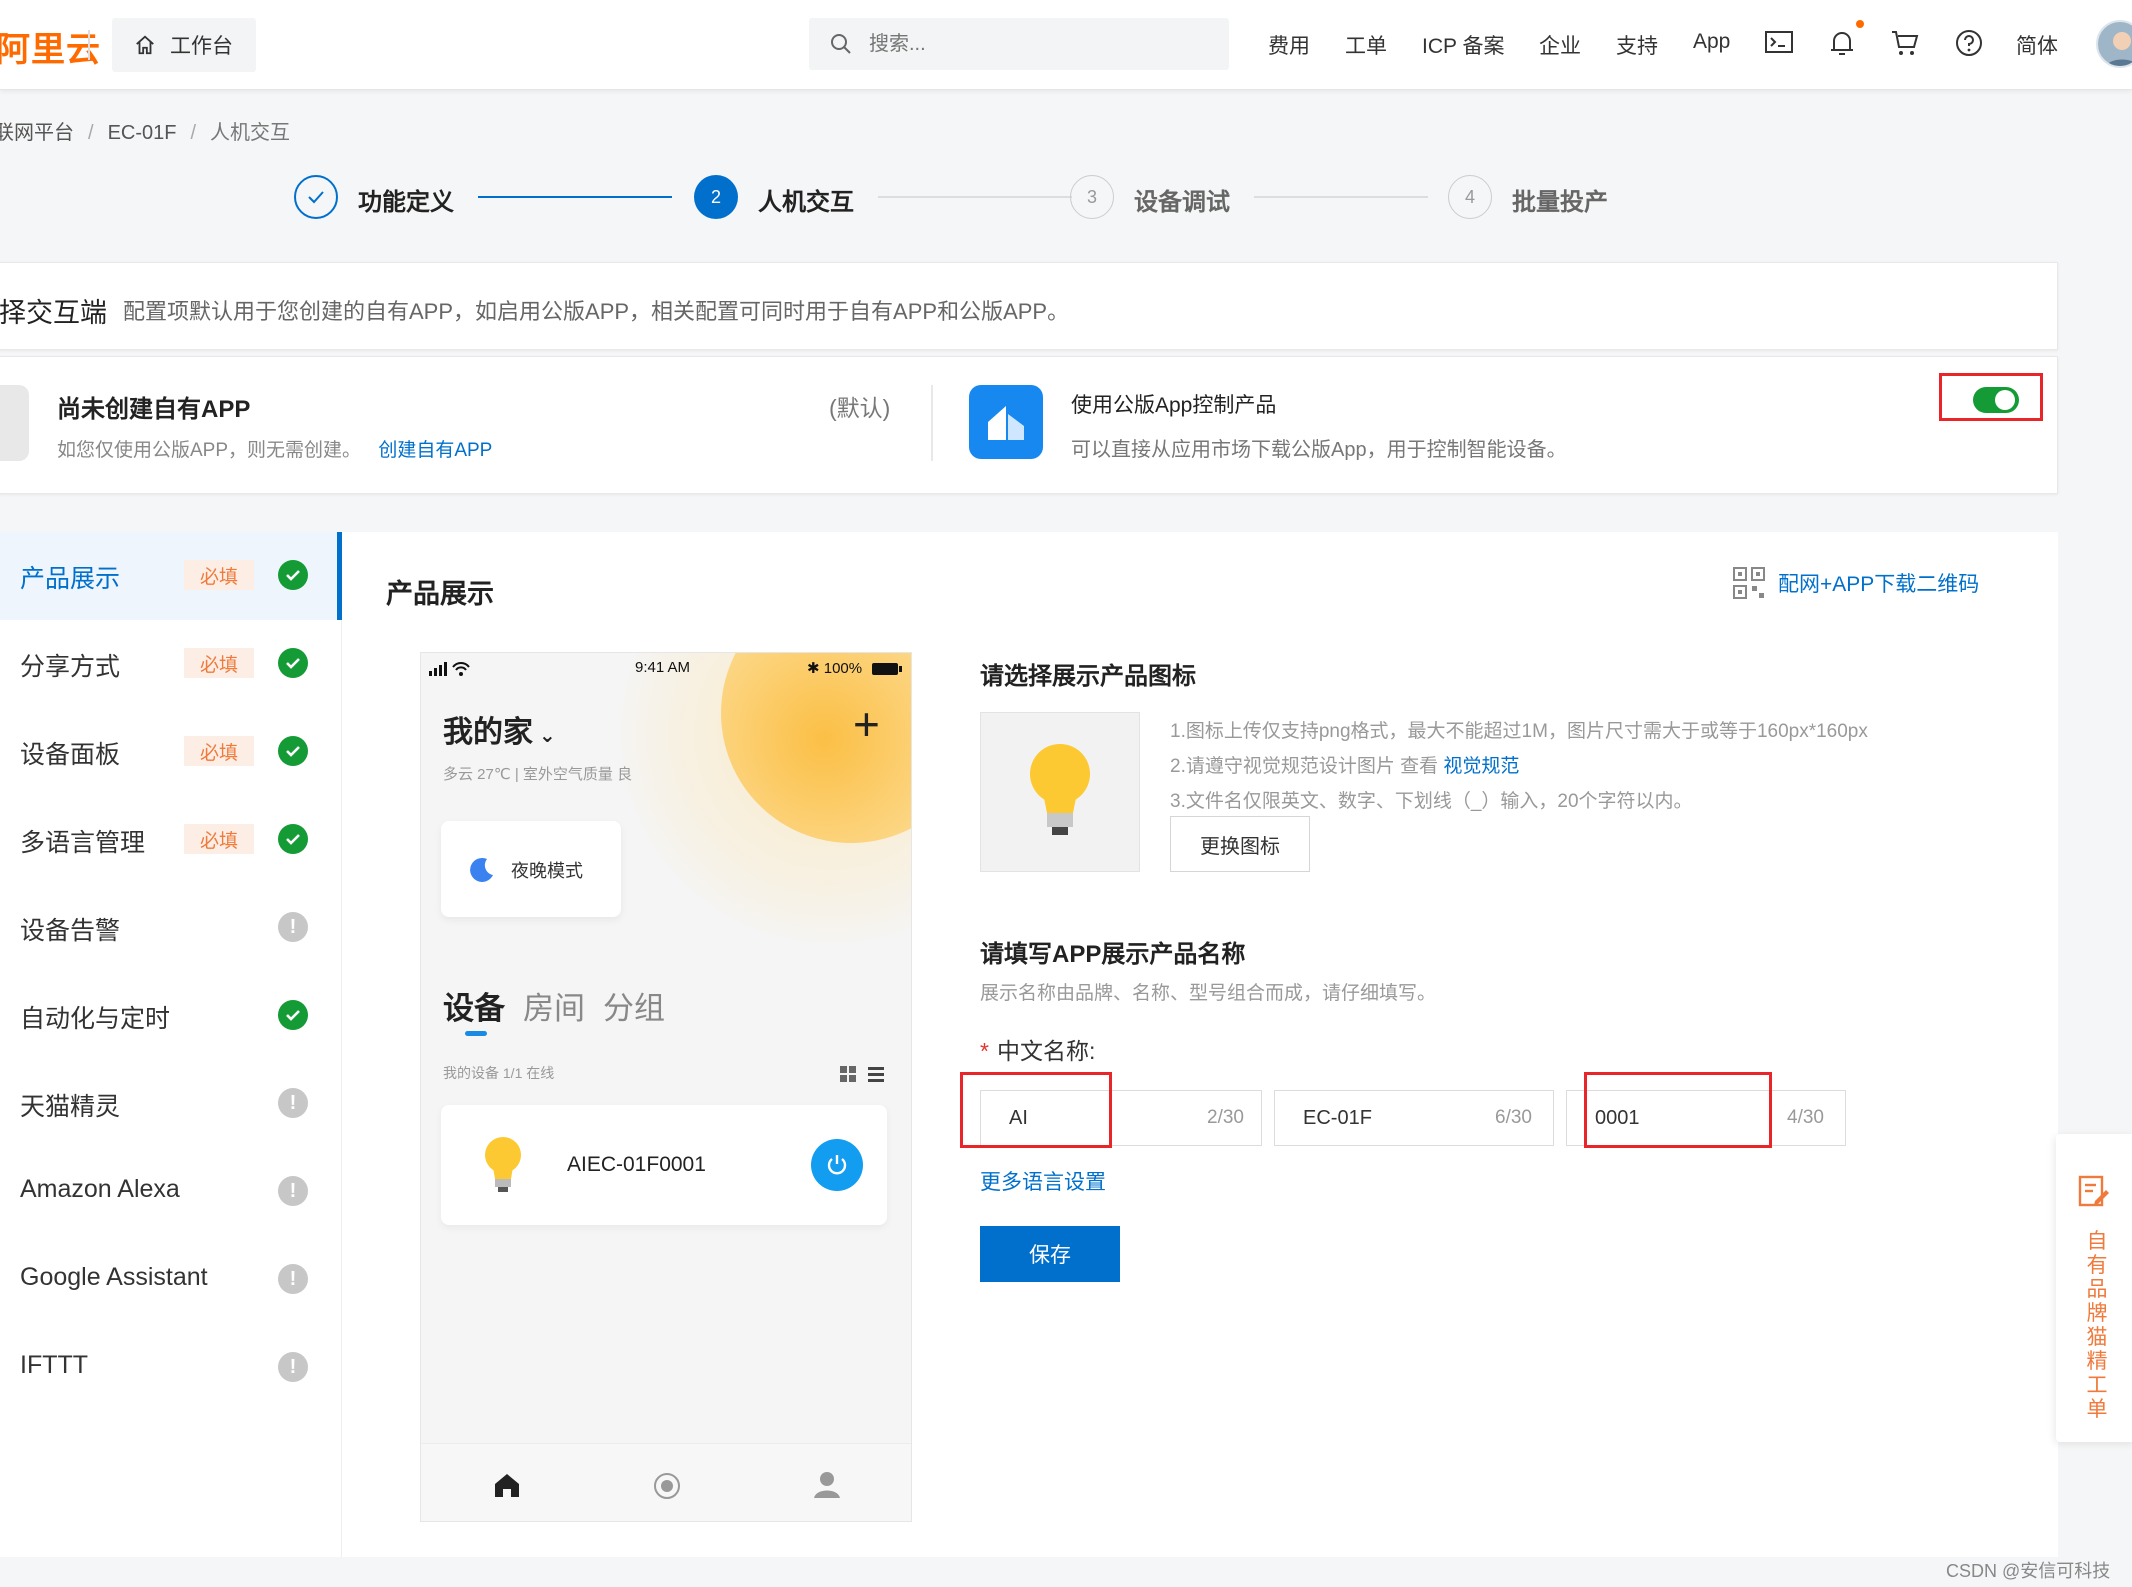 Image resolution: width=2132 pixels, height=1587 pixels. Describe the element at coordinates (171, 664) in the screenshot. I see `side-menu-item: 分享方式必填` at that location.